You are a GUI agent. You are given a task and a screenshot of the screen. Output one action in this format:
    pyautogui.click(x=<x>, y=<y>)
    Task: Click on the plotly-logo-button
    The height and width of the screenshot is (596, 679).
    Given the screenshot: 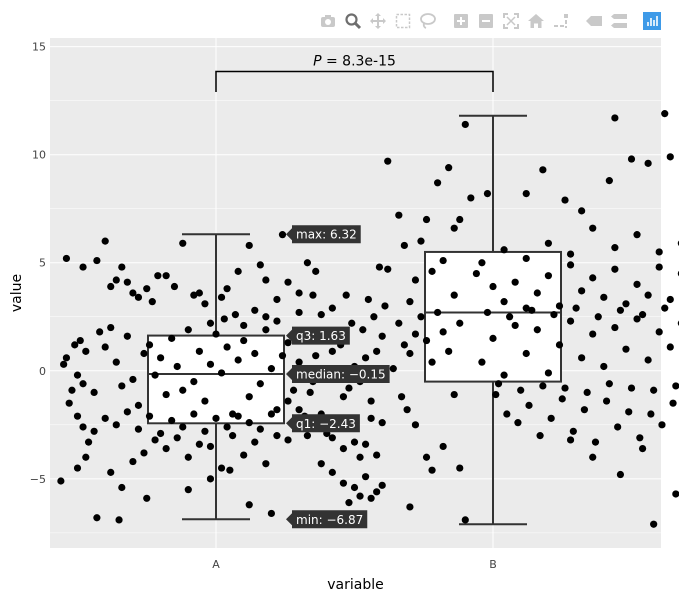 What is the action you would take?
    pyautogui.click(x=652, y=21)
    